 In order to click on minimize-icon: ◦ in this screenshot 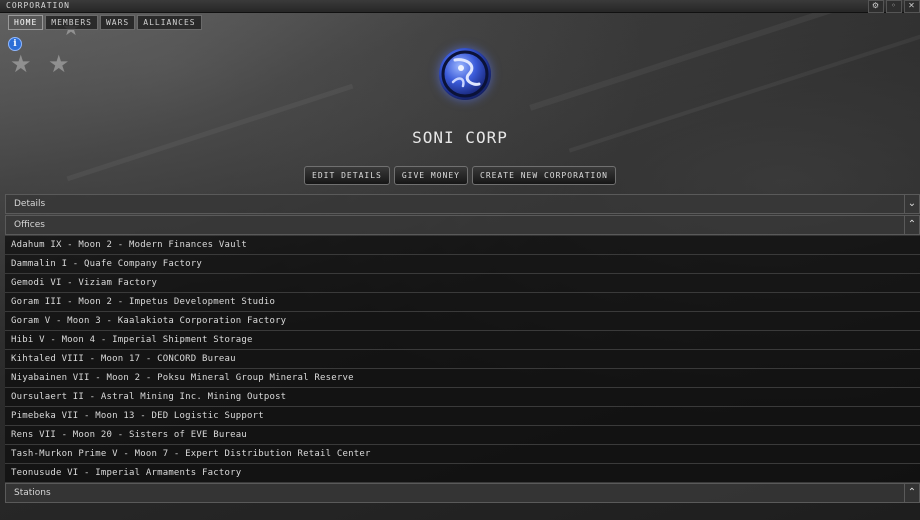, I will do `click(894, 6)`.